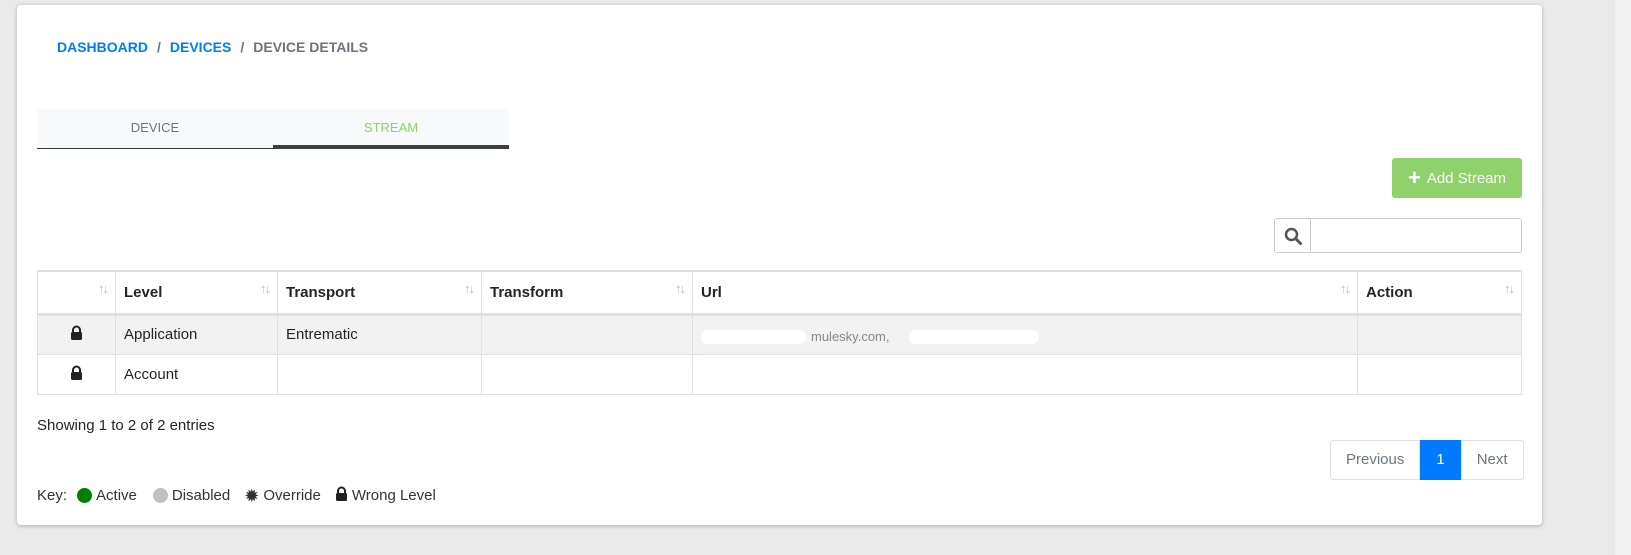 The width and height of the screenshot is (1631, 555). I want to click on column-header-transport: Transport ↑↓, so click(379, 293).